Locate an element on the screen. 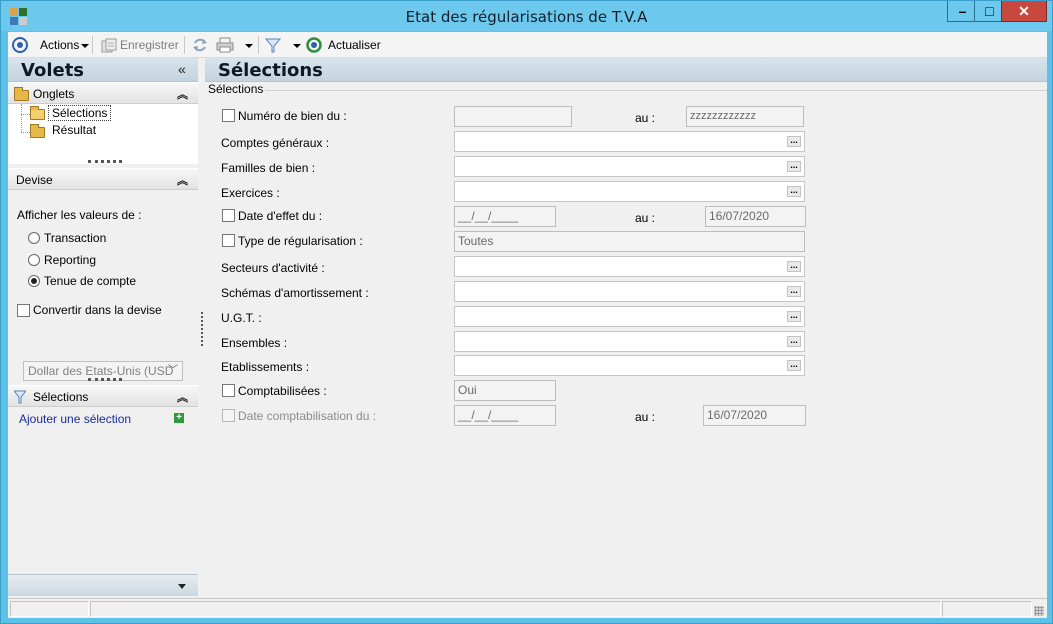 The height and width of the screenshot is (624, 1053). collapse-panel-icon: « is located at coordinates (182, 69).